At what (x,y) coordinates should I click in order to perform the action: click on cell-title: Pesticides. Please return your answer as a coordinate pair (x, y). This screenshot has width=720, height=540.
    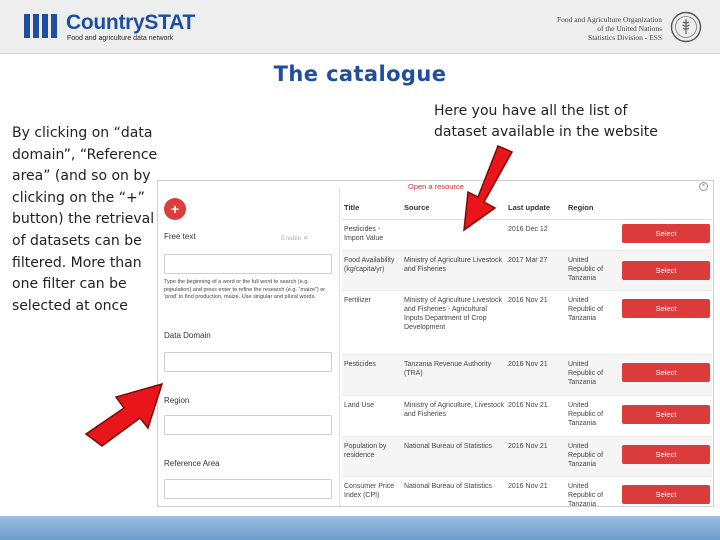
    Looking at the image, I should click on (360, 364).